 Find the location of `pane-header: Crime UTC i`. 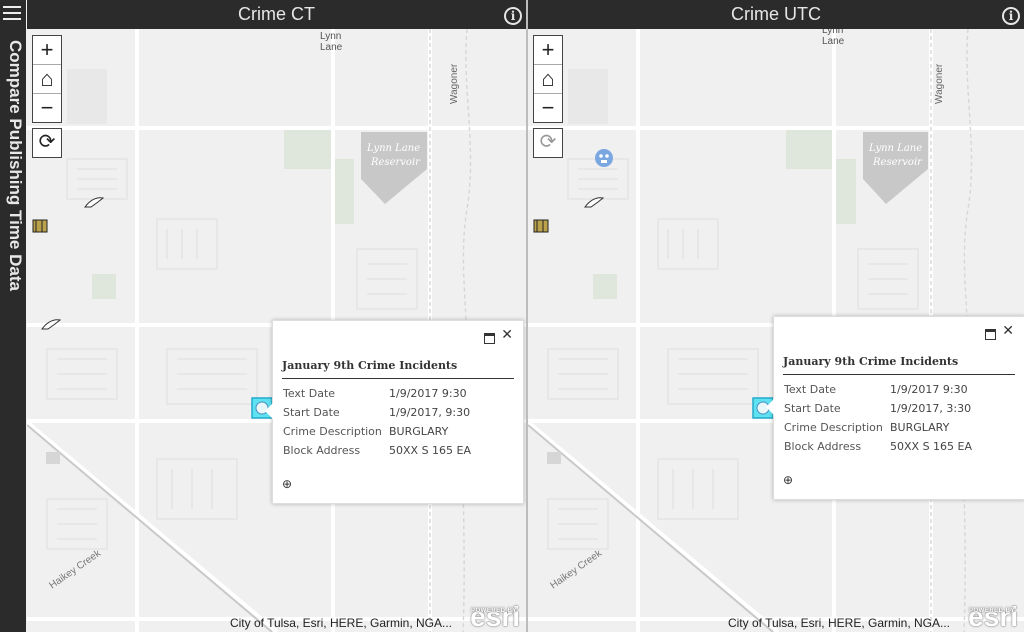

pane-header: Crime UTC i is located at coordinates (776, 14).